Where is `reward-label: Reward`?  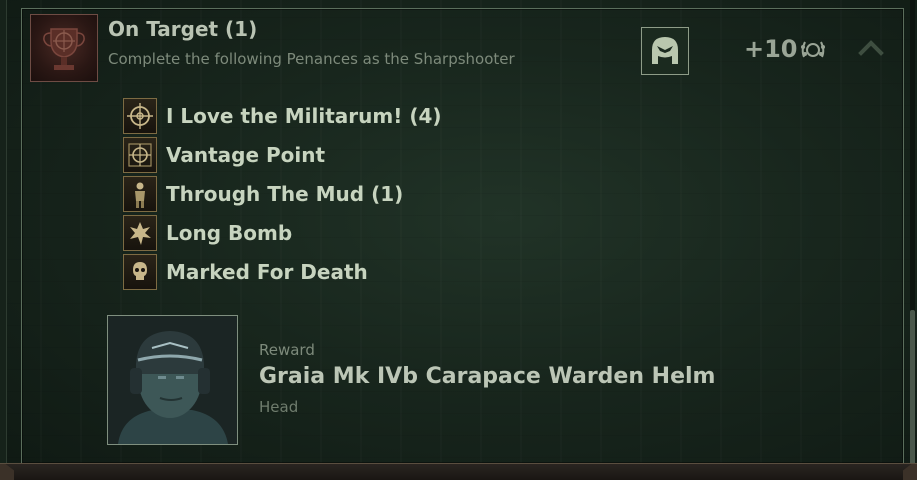 reward-label: Reward is located at coordinates (287, 350).